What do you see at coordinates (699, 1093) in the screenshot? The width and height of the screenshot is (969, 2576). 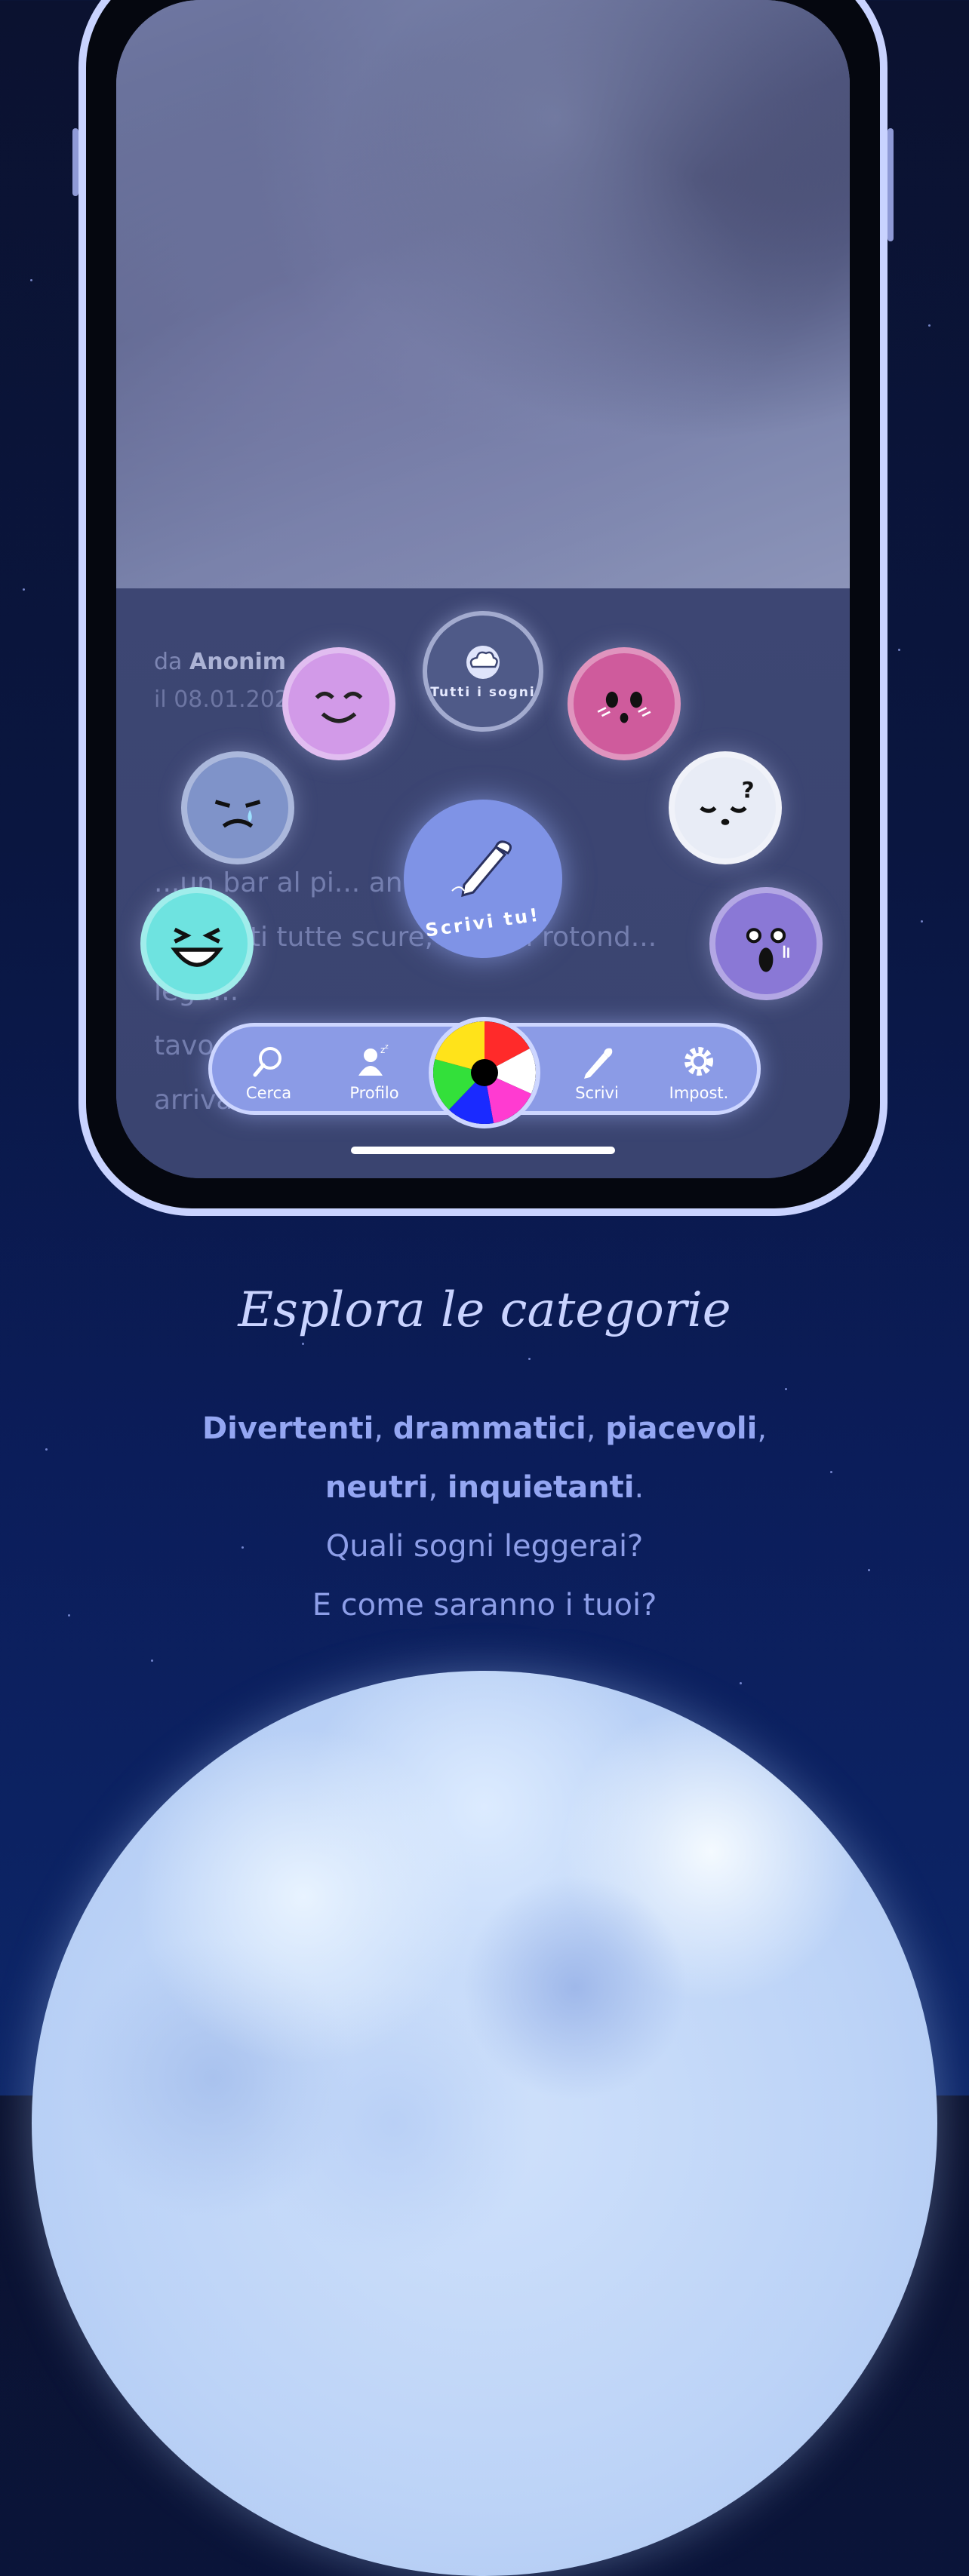 I see `nav-settings-label: Impost.` at bounding box center [699, 1093].